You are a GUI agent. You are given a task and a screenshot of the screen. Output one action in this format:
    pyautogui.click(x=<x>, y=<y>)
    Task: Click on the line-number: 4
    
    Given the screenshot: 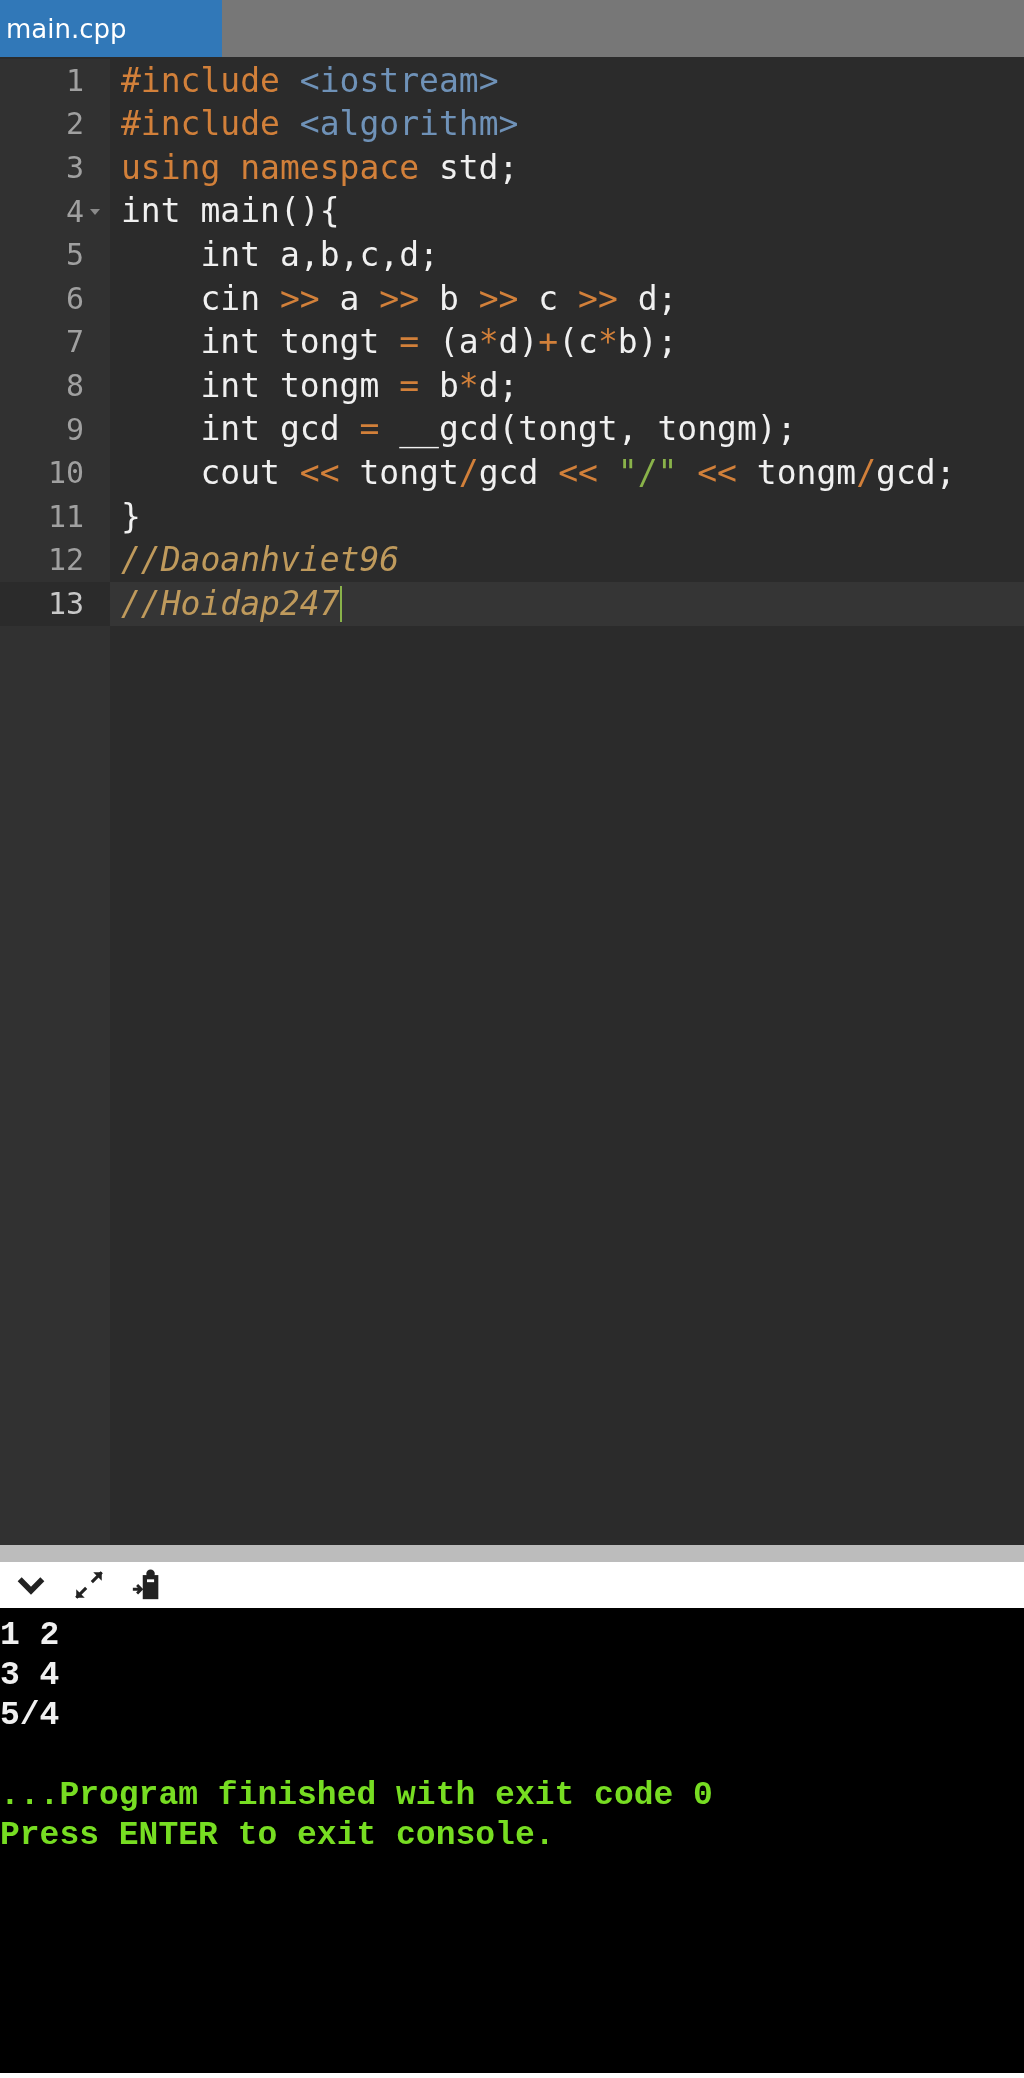 What is the action you would take?
    pyautogui.click(x=74, y=211)
    